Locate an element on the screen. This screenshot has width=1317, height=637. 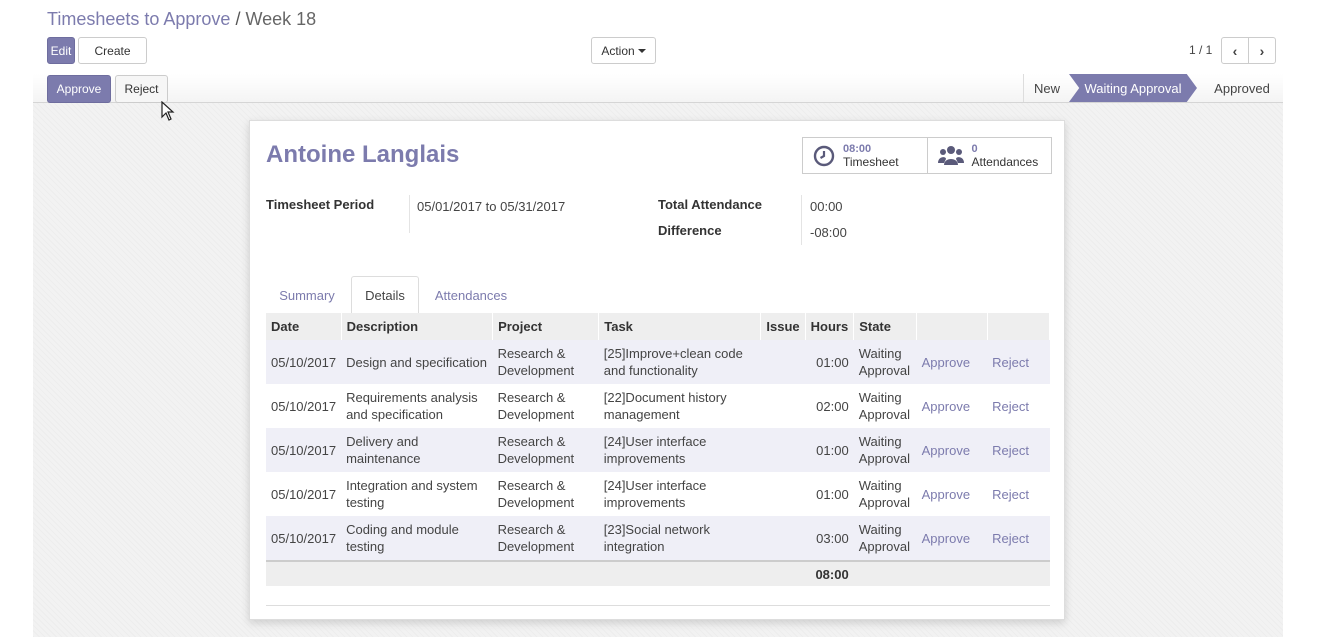
column-header-date: Date is located at coordinates (304, 326).